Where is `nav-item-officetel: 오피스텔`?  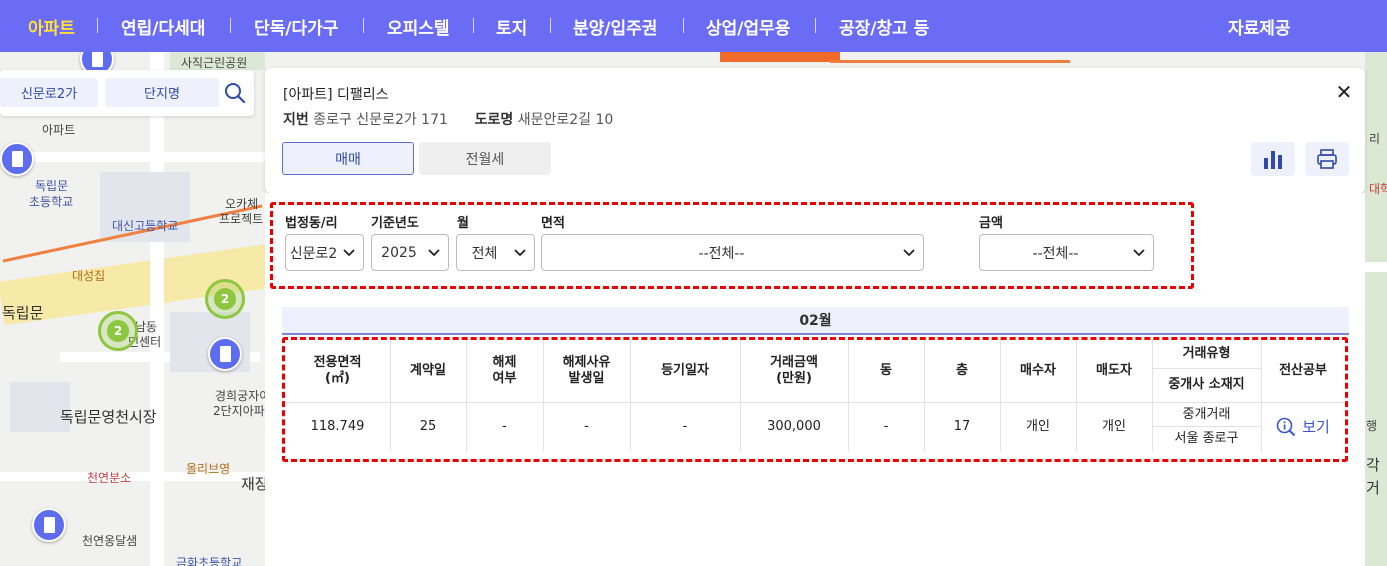 nav-item-officetel: 오피스텔 is located at coordinates (418, 26).